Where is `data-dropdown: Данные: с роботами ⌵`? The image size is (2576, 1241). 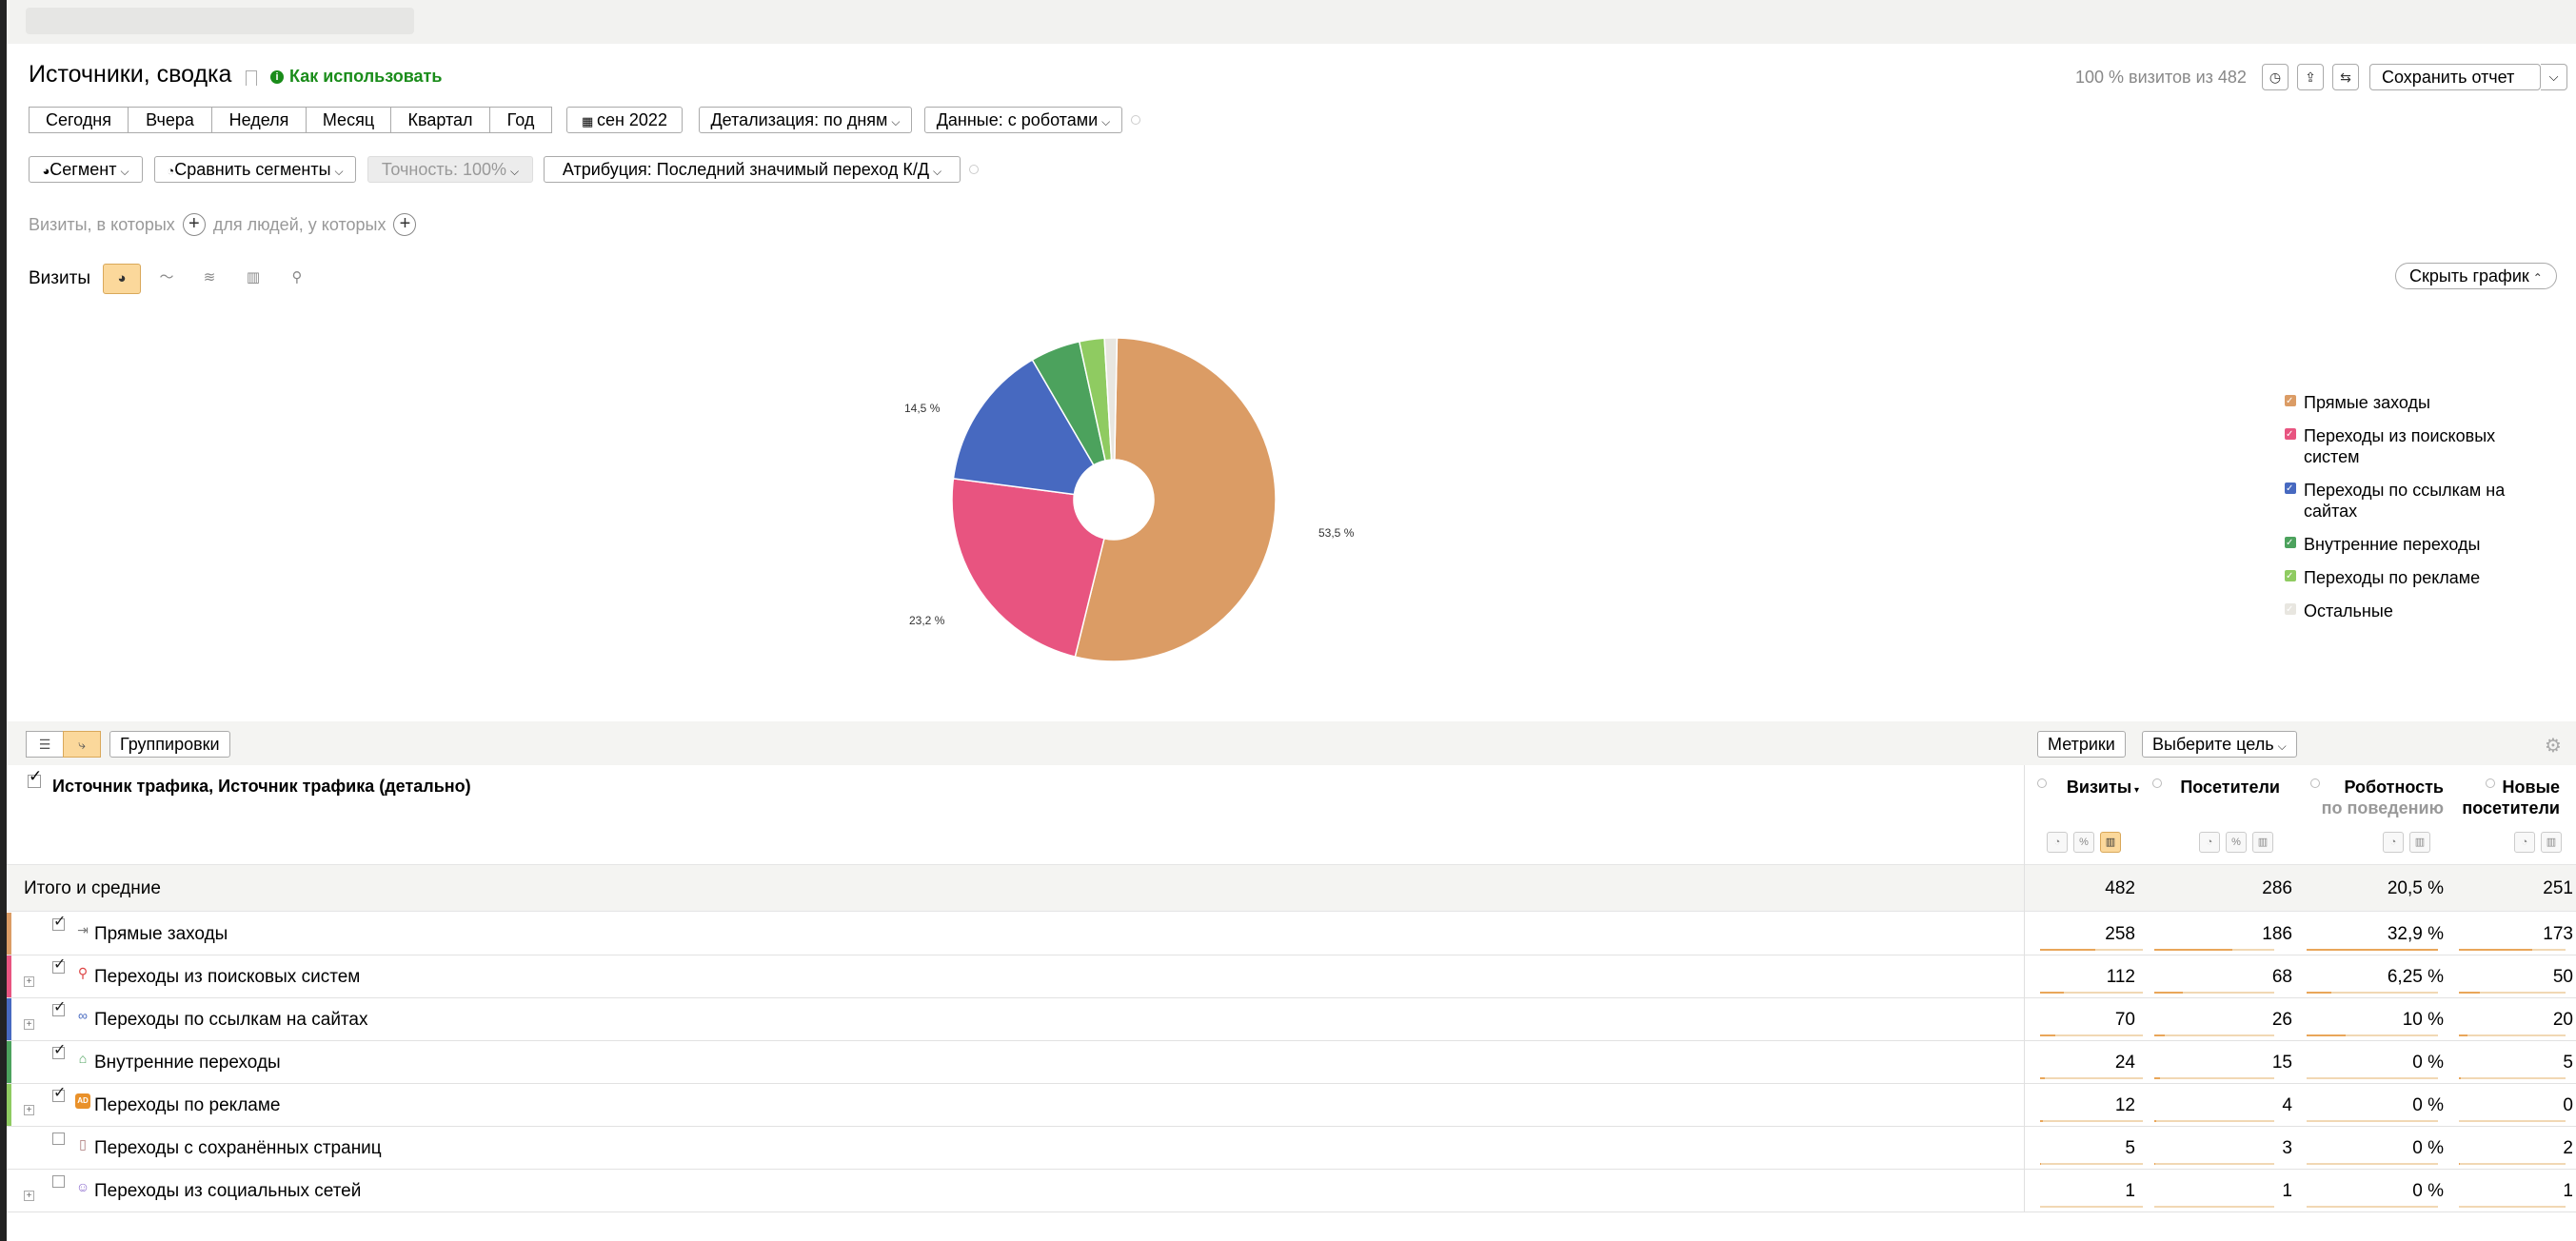
data-dropdown: Данные: с роботами ⌵ is located at coordinates (1023, 120).